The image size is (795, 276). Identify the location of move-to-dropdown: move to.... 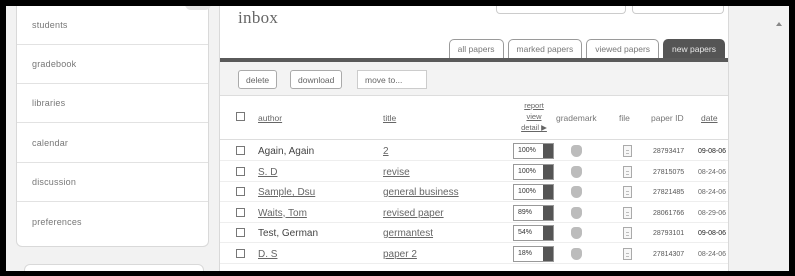
(392, 79).